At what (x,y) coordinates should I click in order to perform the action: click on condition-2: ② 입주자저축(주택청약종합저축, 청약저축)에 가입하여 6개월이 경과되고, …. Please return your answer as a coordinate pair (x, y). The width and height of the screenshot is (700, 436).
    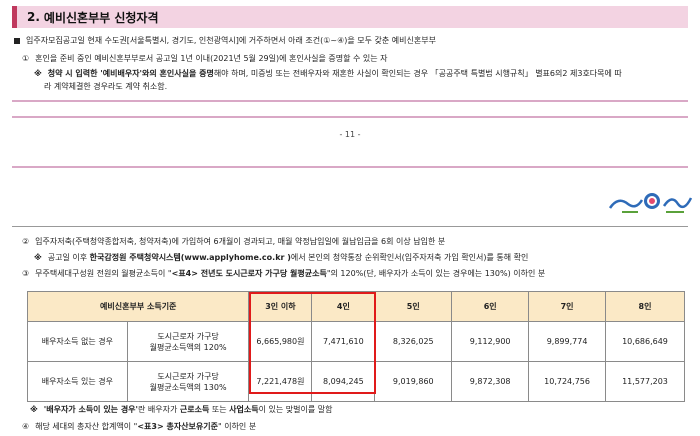
    Looking at the image, I should click on (234, 241).